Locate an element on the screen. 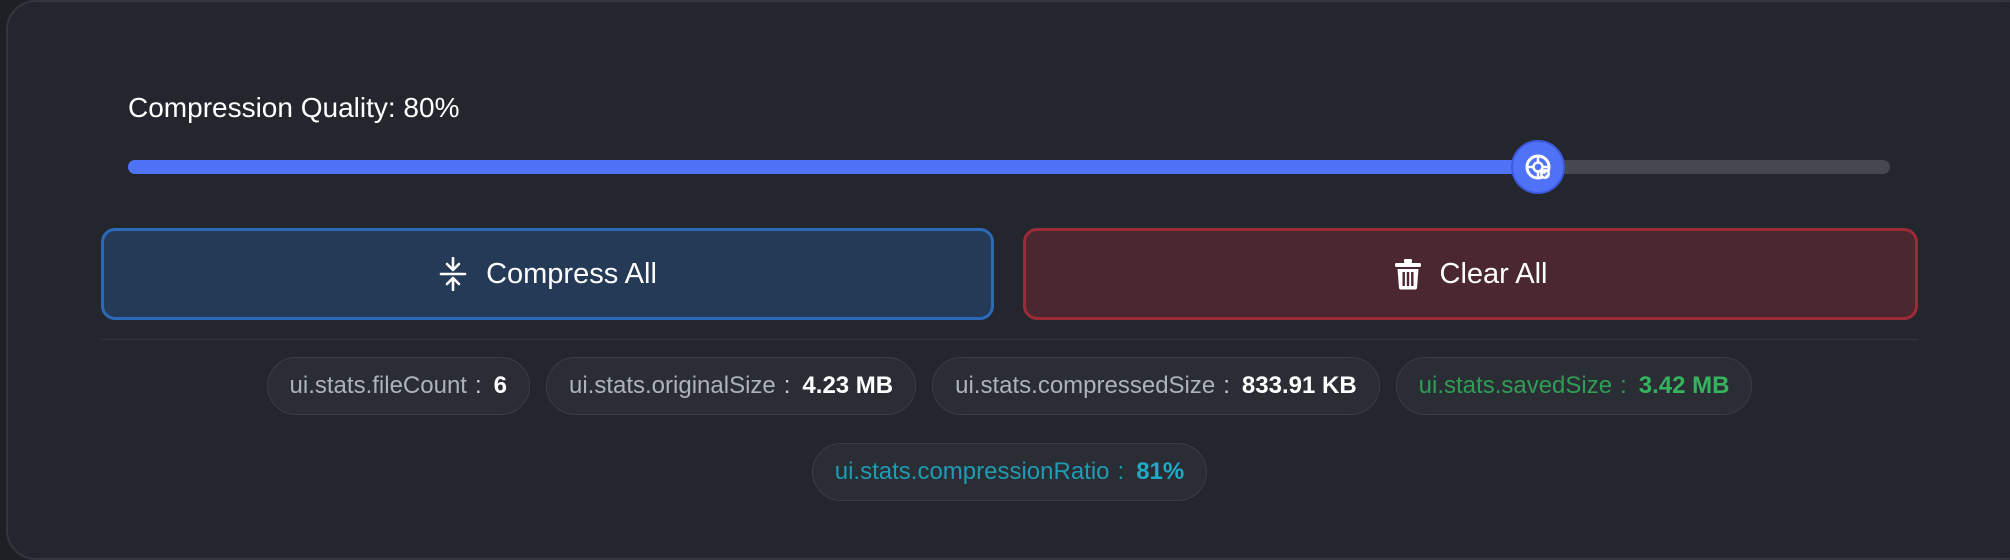 The width and height of the screenshot is (2010, 560). stat-compression-ratio: ui.stats.compressionRatio : 81% is located at coordinates (1009, 472).